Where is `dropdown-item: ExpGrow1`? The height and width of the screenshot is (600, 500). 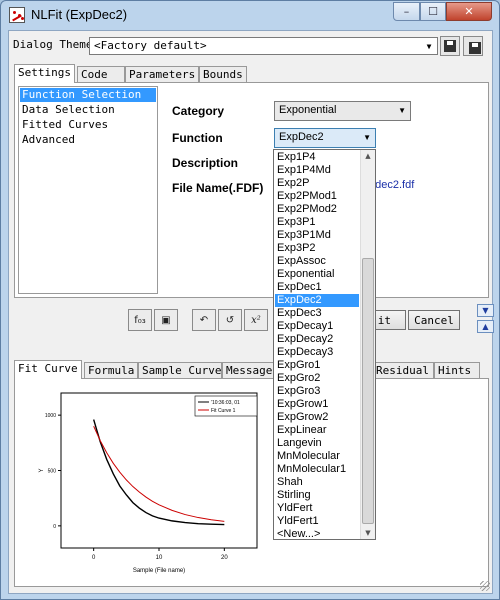 dropdown-item: ExpGrow1 is located at coordinates (317, 404).